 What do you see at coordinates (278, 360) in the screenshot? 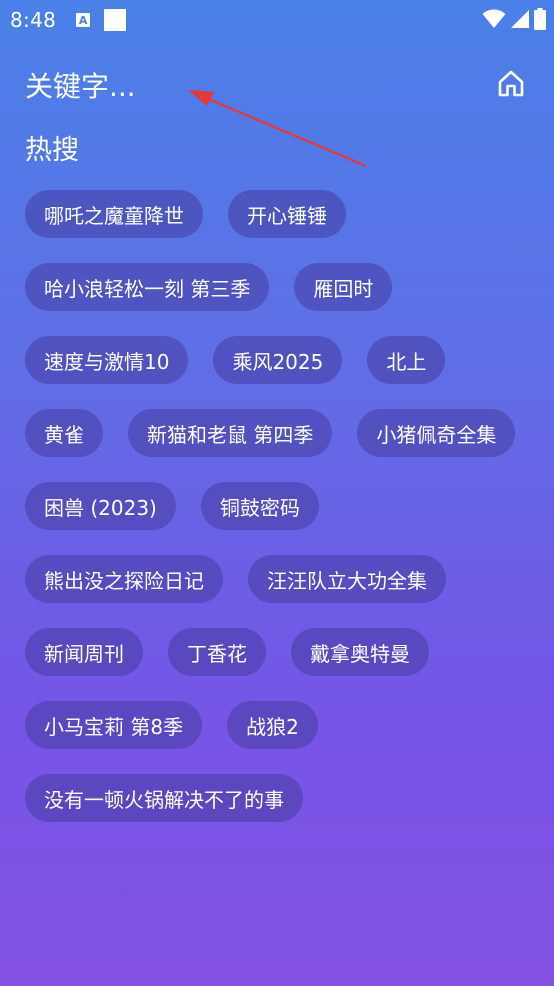
I see `hot-search-chip: 乘风2025` at bounding box center [278, 360].